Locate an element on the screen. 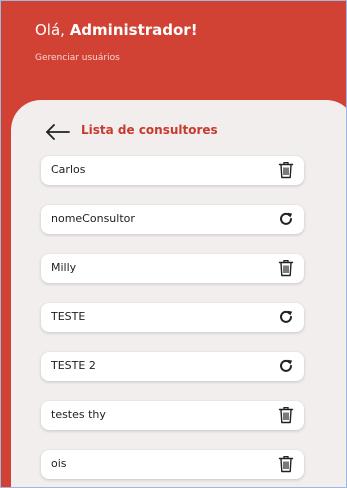 The image size is (347, 488). consultant-name: TESTE 2 is located at coordinates (73, 365).